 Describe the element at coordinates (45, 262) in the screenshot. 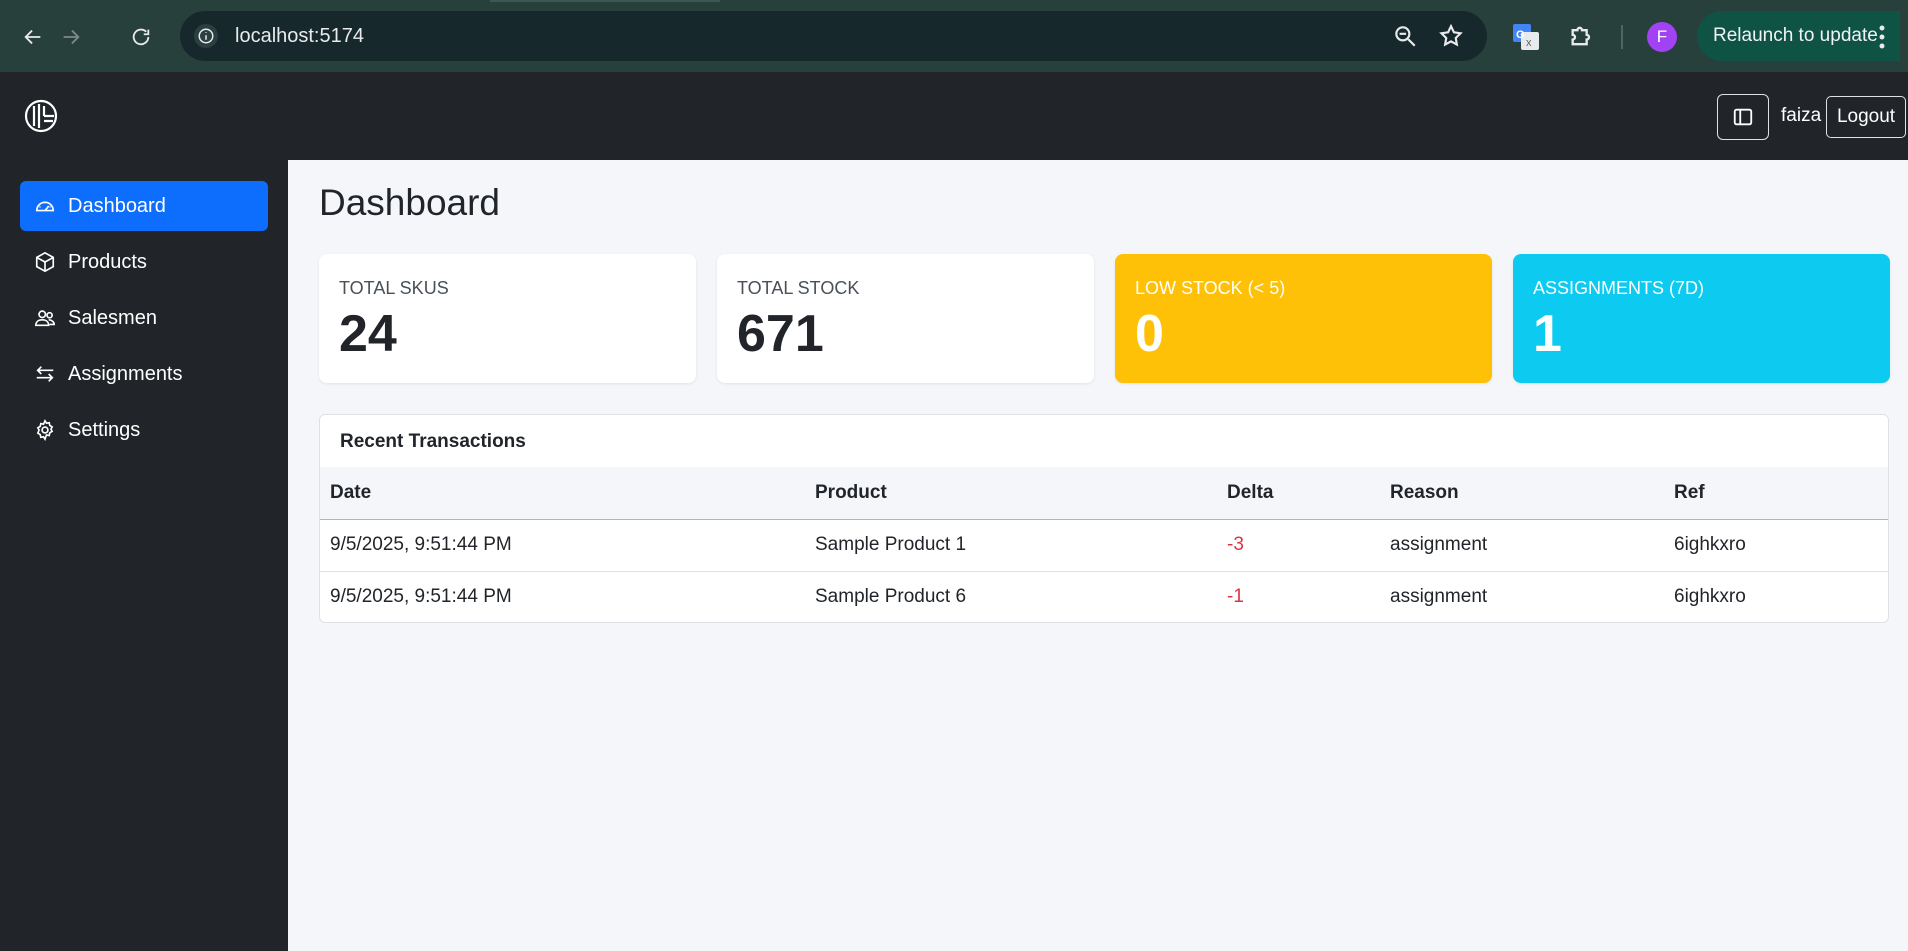

I see `box-icon` at that location.